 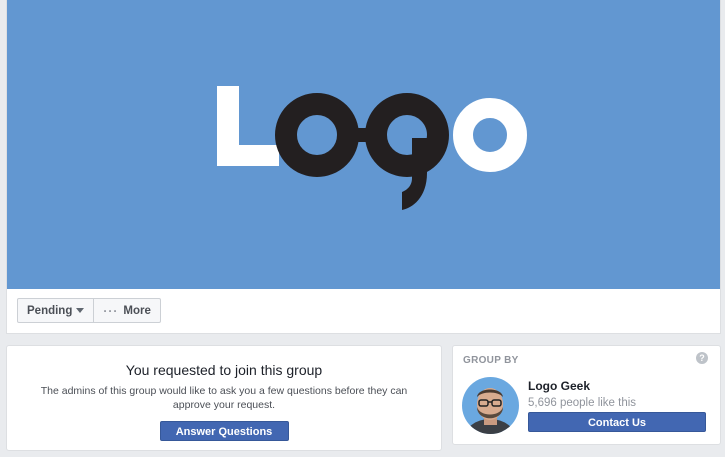 I want to click on group-action-bar: Pending ··· More, so click(x=89, y=310).